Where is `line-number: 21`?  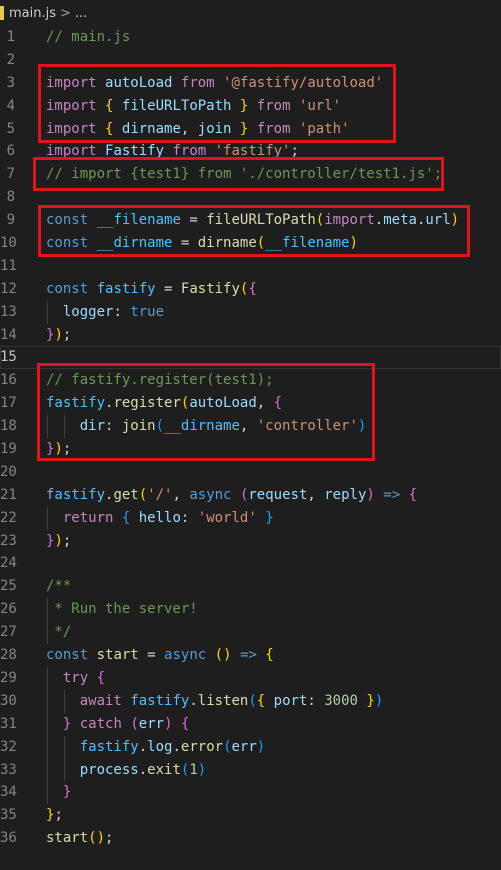
line-number: 21 is located at coordinates (8, 495).